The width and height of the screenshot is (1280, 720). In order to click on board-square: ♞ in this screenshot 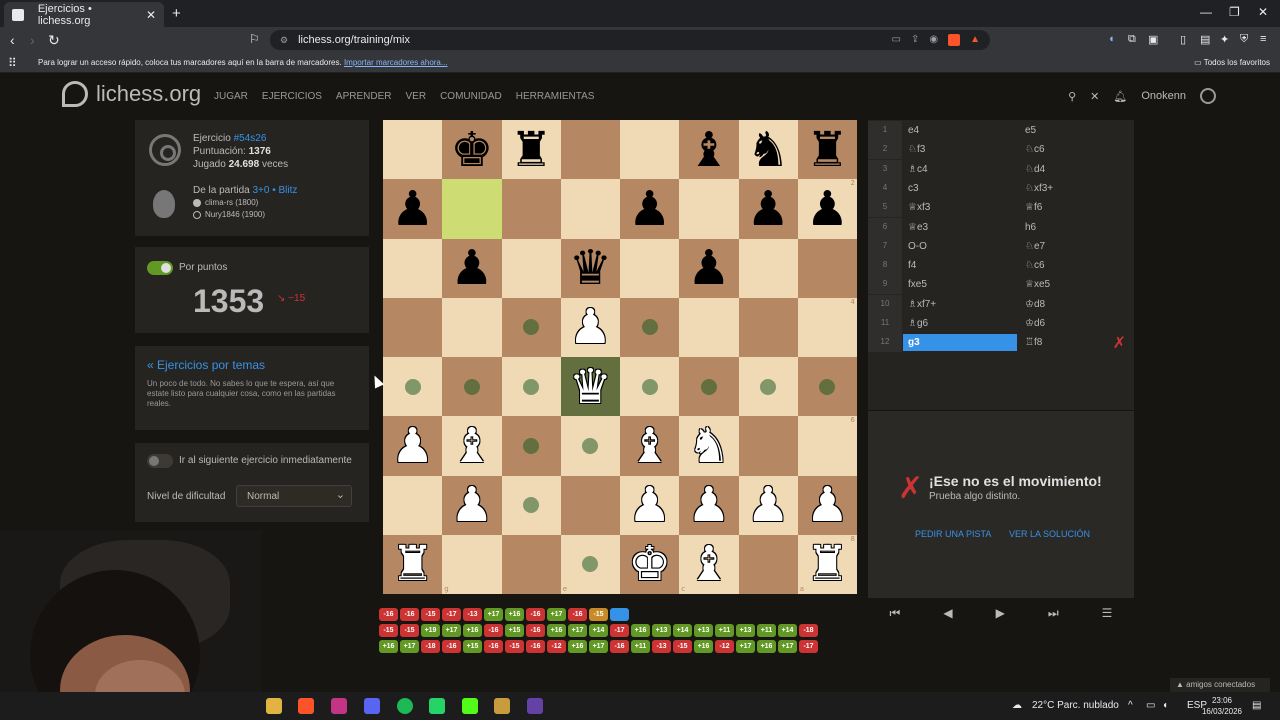, I will do `click(768, 150)`.